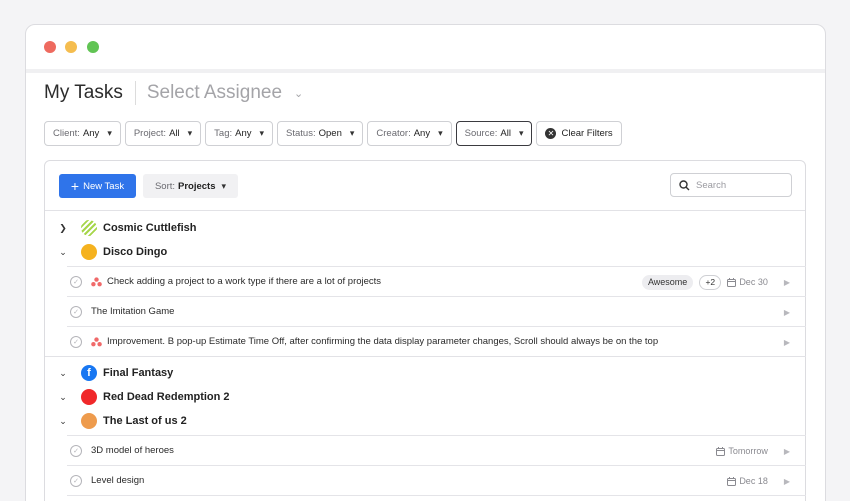  Describe the element at coordinates (436, 450) in the screenshot. I see `task-row: ✓ 3D model of heroes Tomorrow ▶` at that location.